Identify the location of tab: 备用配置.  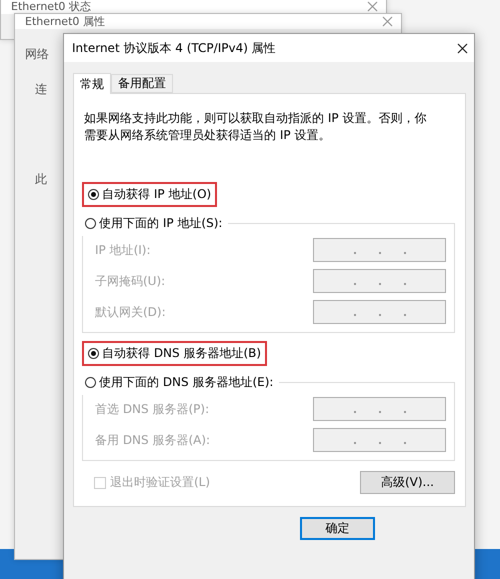
(142, 83).